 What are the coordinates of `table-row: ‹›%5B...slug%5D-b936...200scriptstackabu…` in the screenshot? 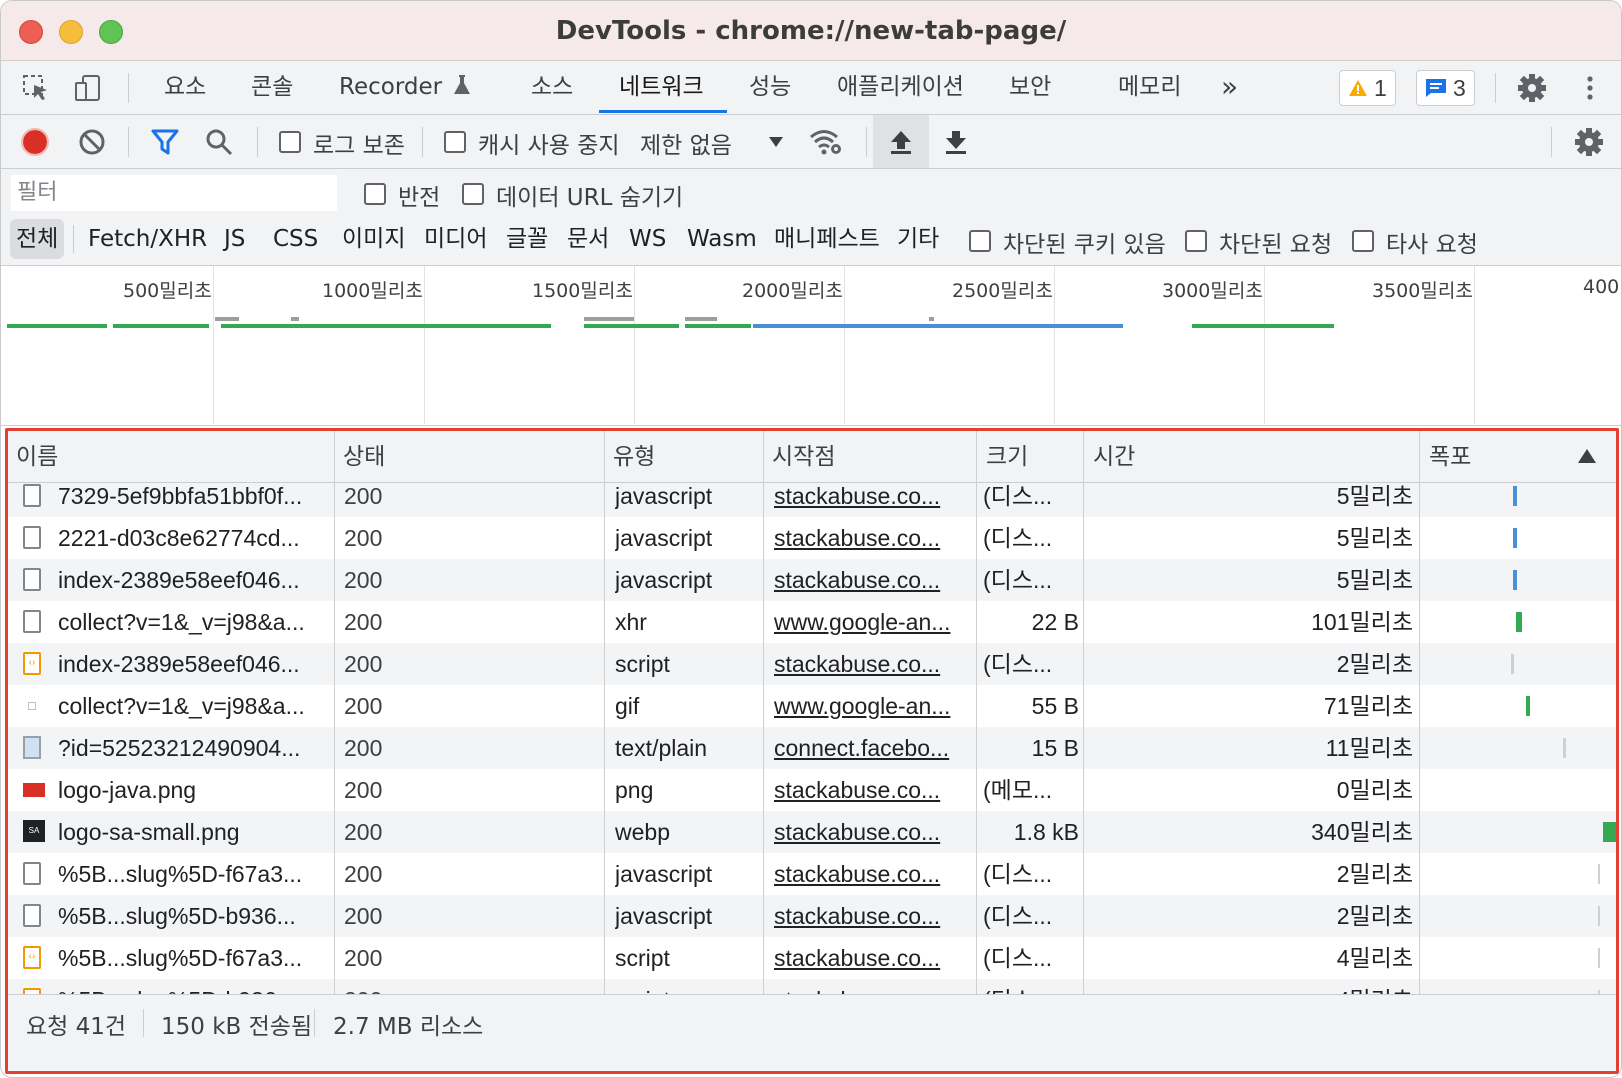 It's located at (812, 986).